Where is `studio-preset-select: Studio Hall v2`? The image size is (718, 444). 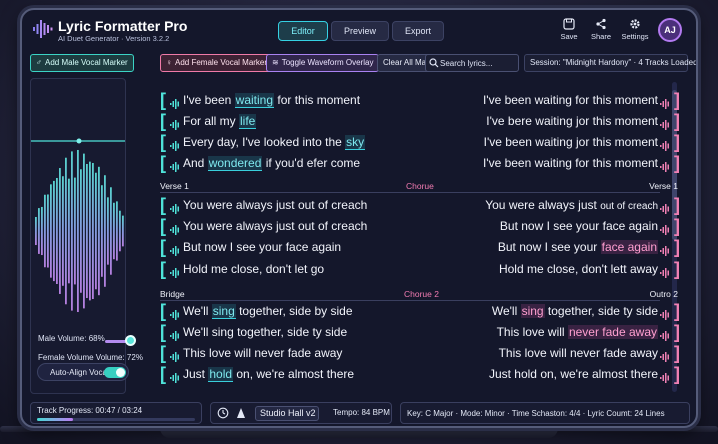
studio-preset-select: Studio Hall v2 is located at coordinates (287, 413).